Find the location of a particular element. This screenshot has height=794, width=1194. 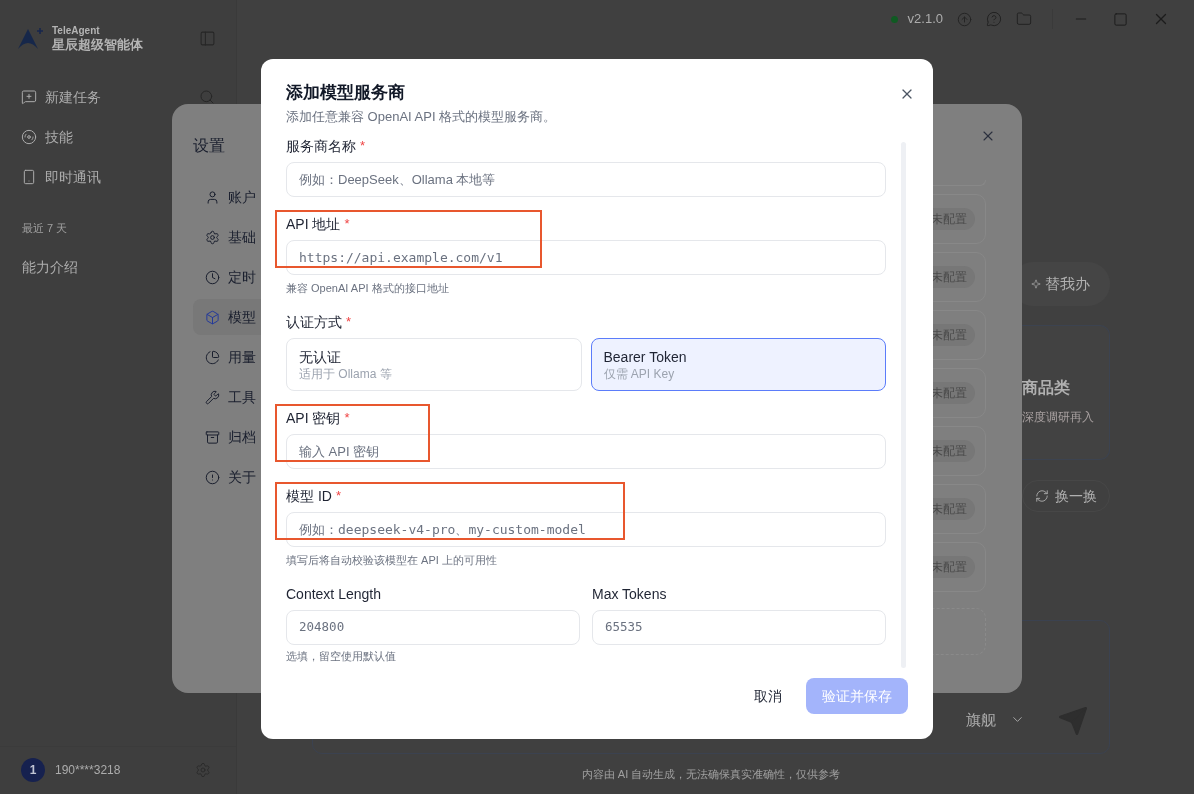

hint-text: 选填，留空使用默认值 is located at coordinates (341, 656).